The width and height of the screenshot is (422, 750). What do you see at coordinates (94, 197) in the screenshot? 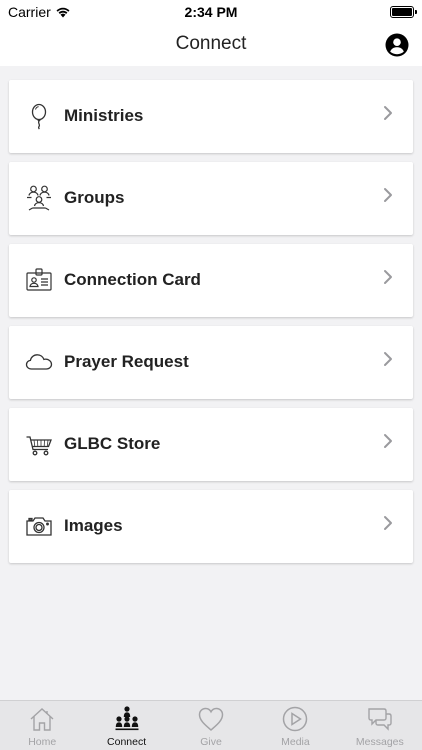
I see `menu-item-label: Groups` at bounding box center [94, 197].